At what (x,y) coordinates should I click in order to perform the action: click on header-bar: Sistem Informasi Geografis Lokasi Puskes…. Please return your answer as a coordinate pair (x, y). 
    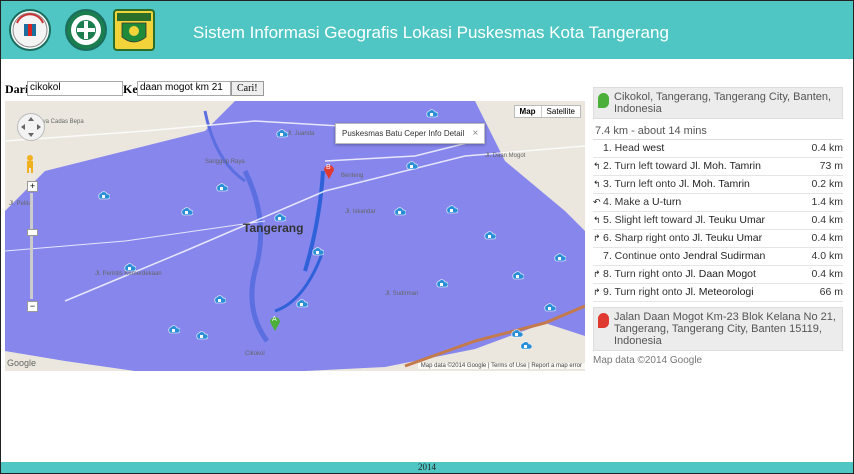
    Looking at the image, I should click on (427, 30).